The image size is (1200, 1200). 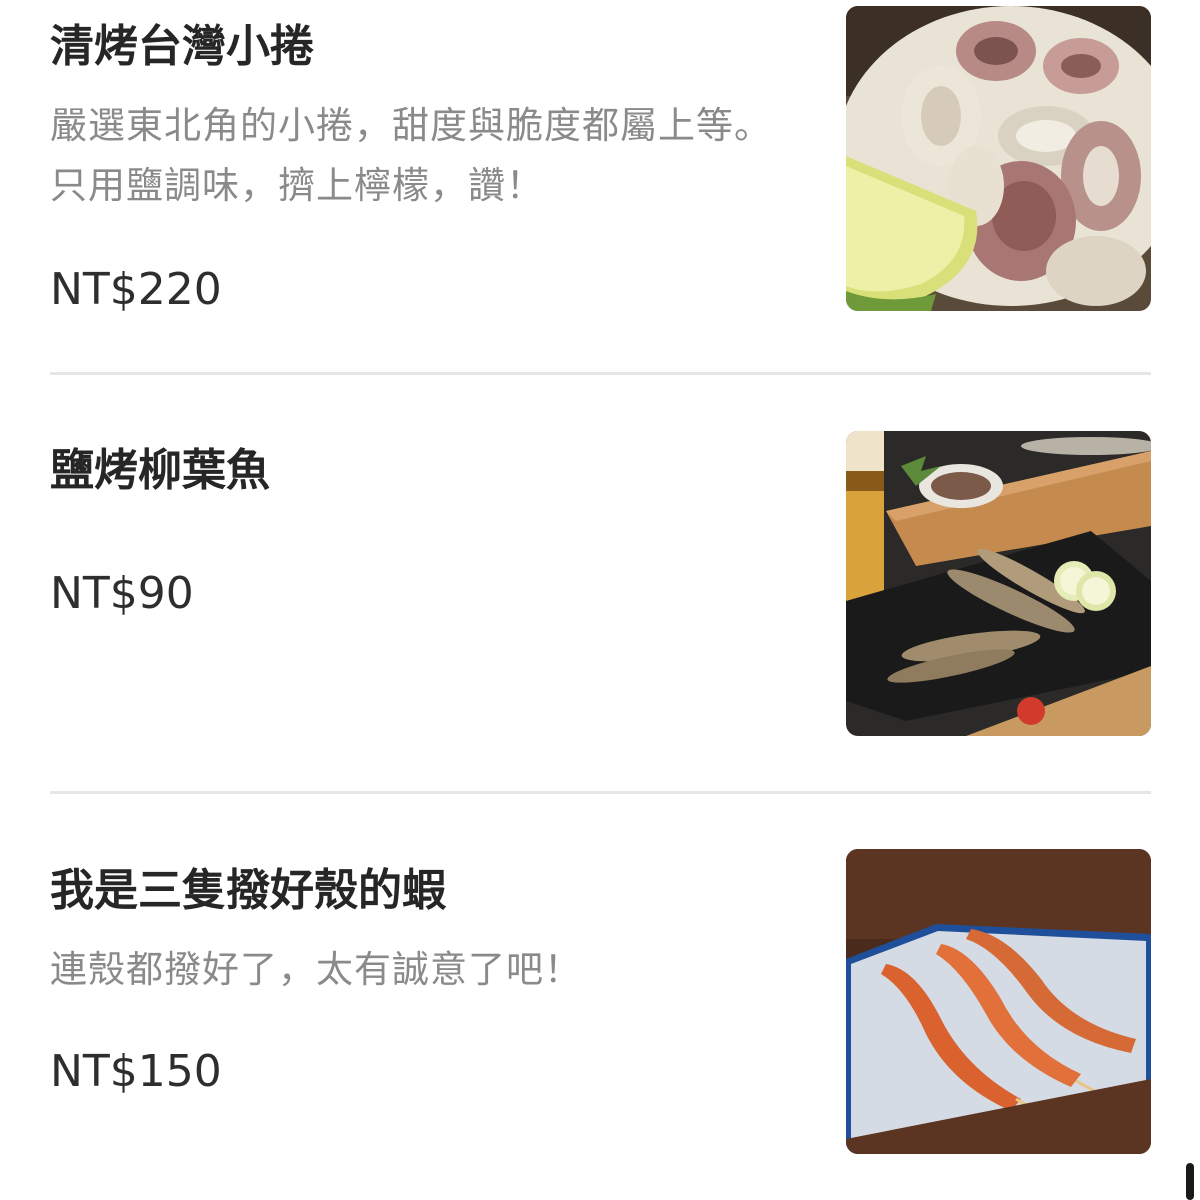 What do you see at coordinates (182, 46) in the screenshot?
I see `item-name: 清烤台灣小捲` at bounding box center [182, 46].